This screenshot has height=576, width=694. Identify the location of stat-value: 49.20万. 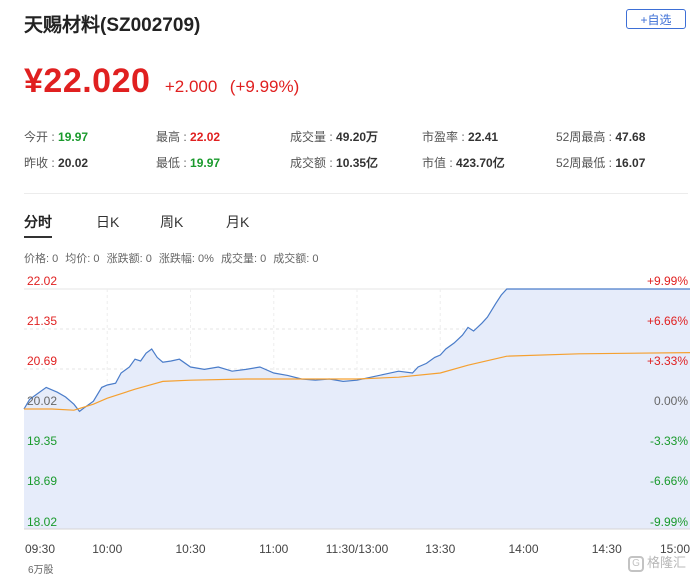
(357, 137).